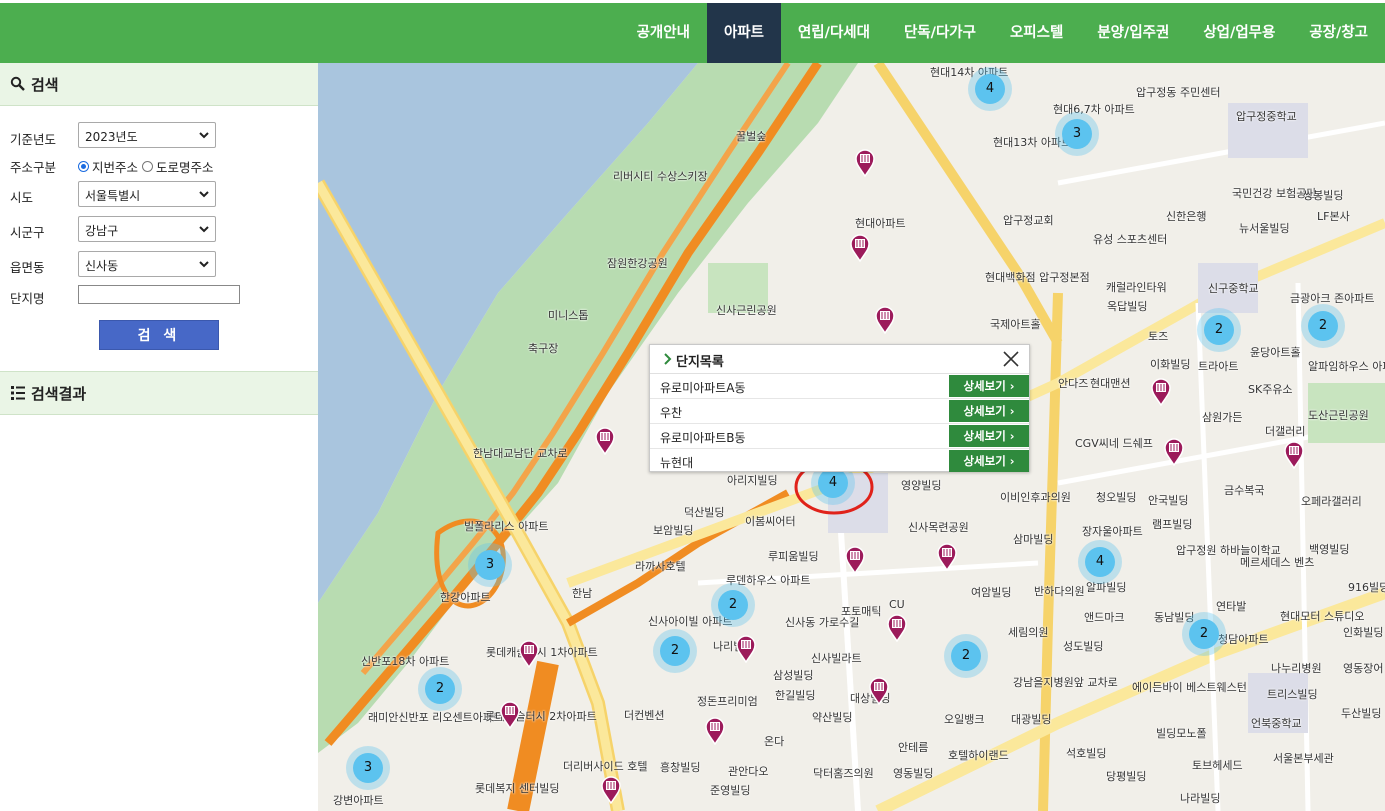  I want to click on nav-item-detached-house: 단독/다가구, so click(940, 33).